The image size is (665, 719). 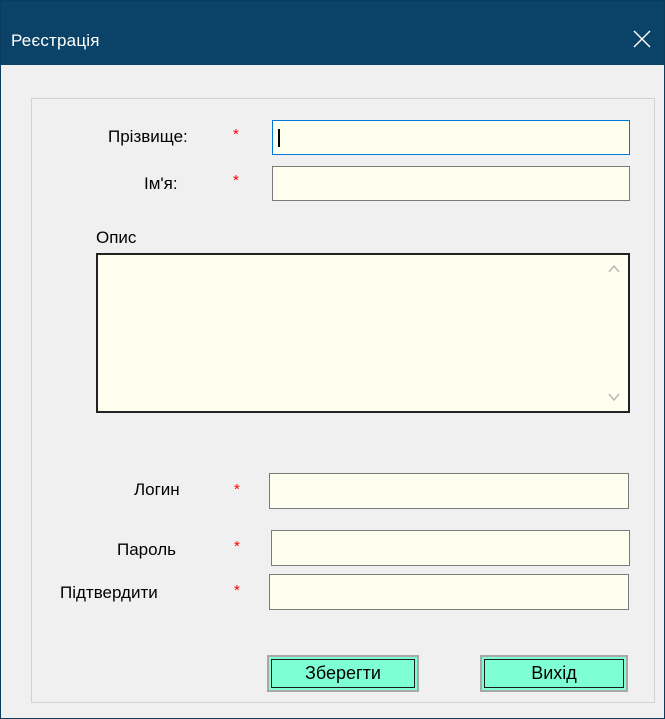 I want to click on scroll-down-icon, so click(x=614, y=397).